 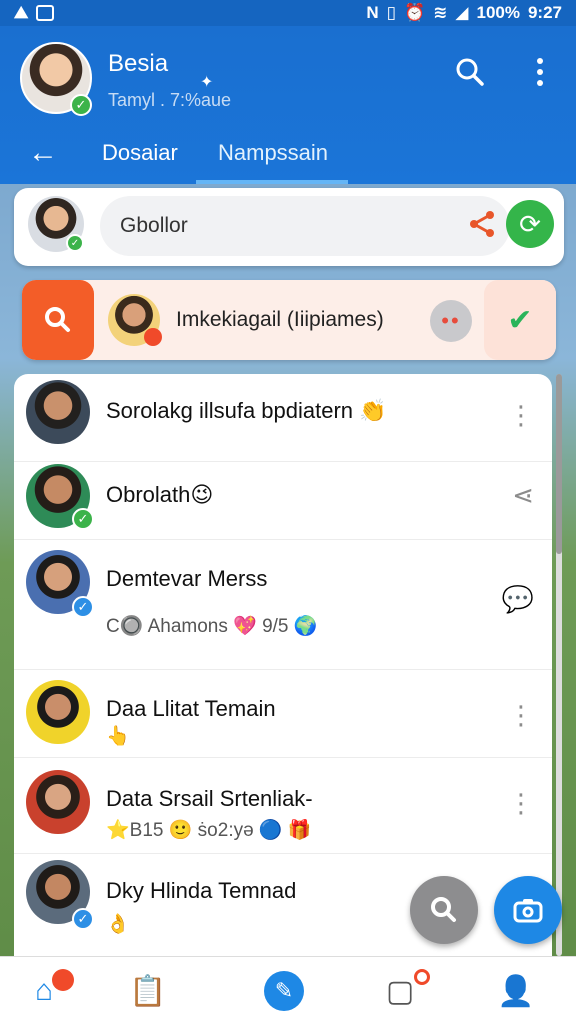 What do you see at coordinates (209, 798) in the screenshot?
I see `contact-name: Data Srsail Srtenliak-` at bounding box center [209, 798].